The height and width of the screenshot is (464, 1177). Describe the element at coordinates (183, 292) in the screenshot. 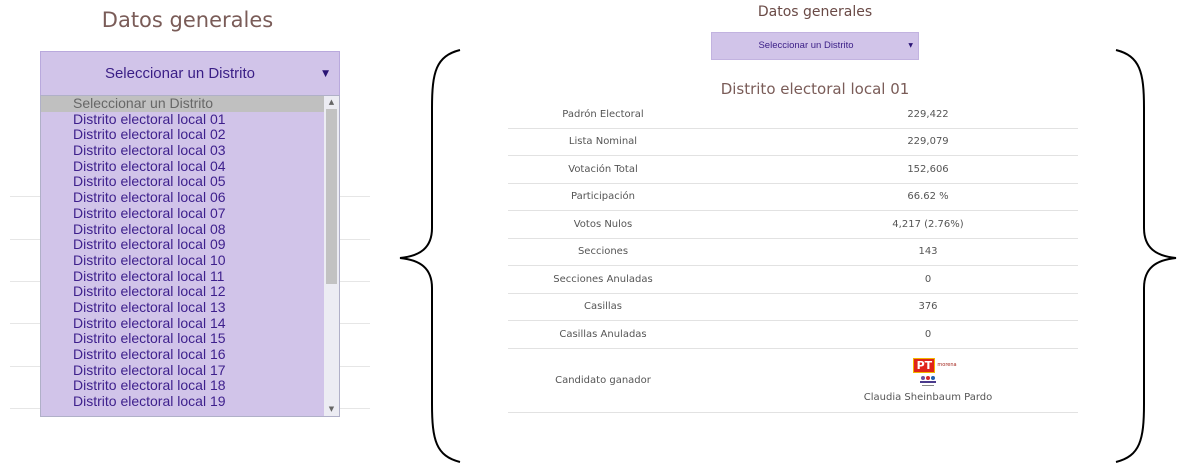

I see `dropdown-option: Distrito electoral local 12` at that location.